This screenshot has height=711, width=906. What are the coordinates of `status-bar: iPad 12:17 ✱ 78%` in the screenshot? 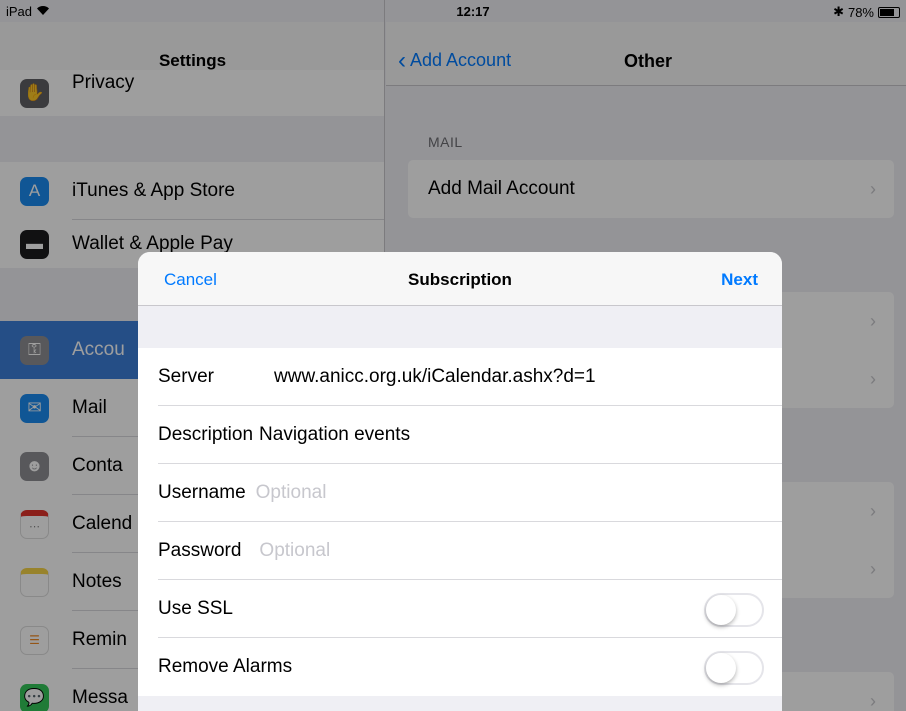 It's located at (453, 11).